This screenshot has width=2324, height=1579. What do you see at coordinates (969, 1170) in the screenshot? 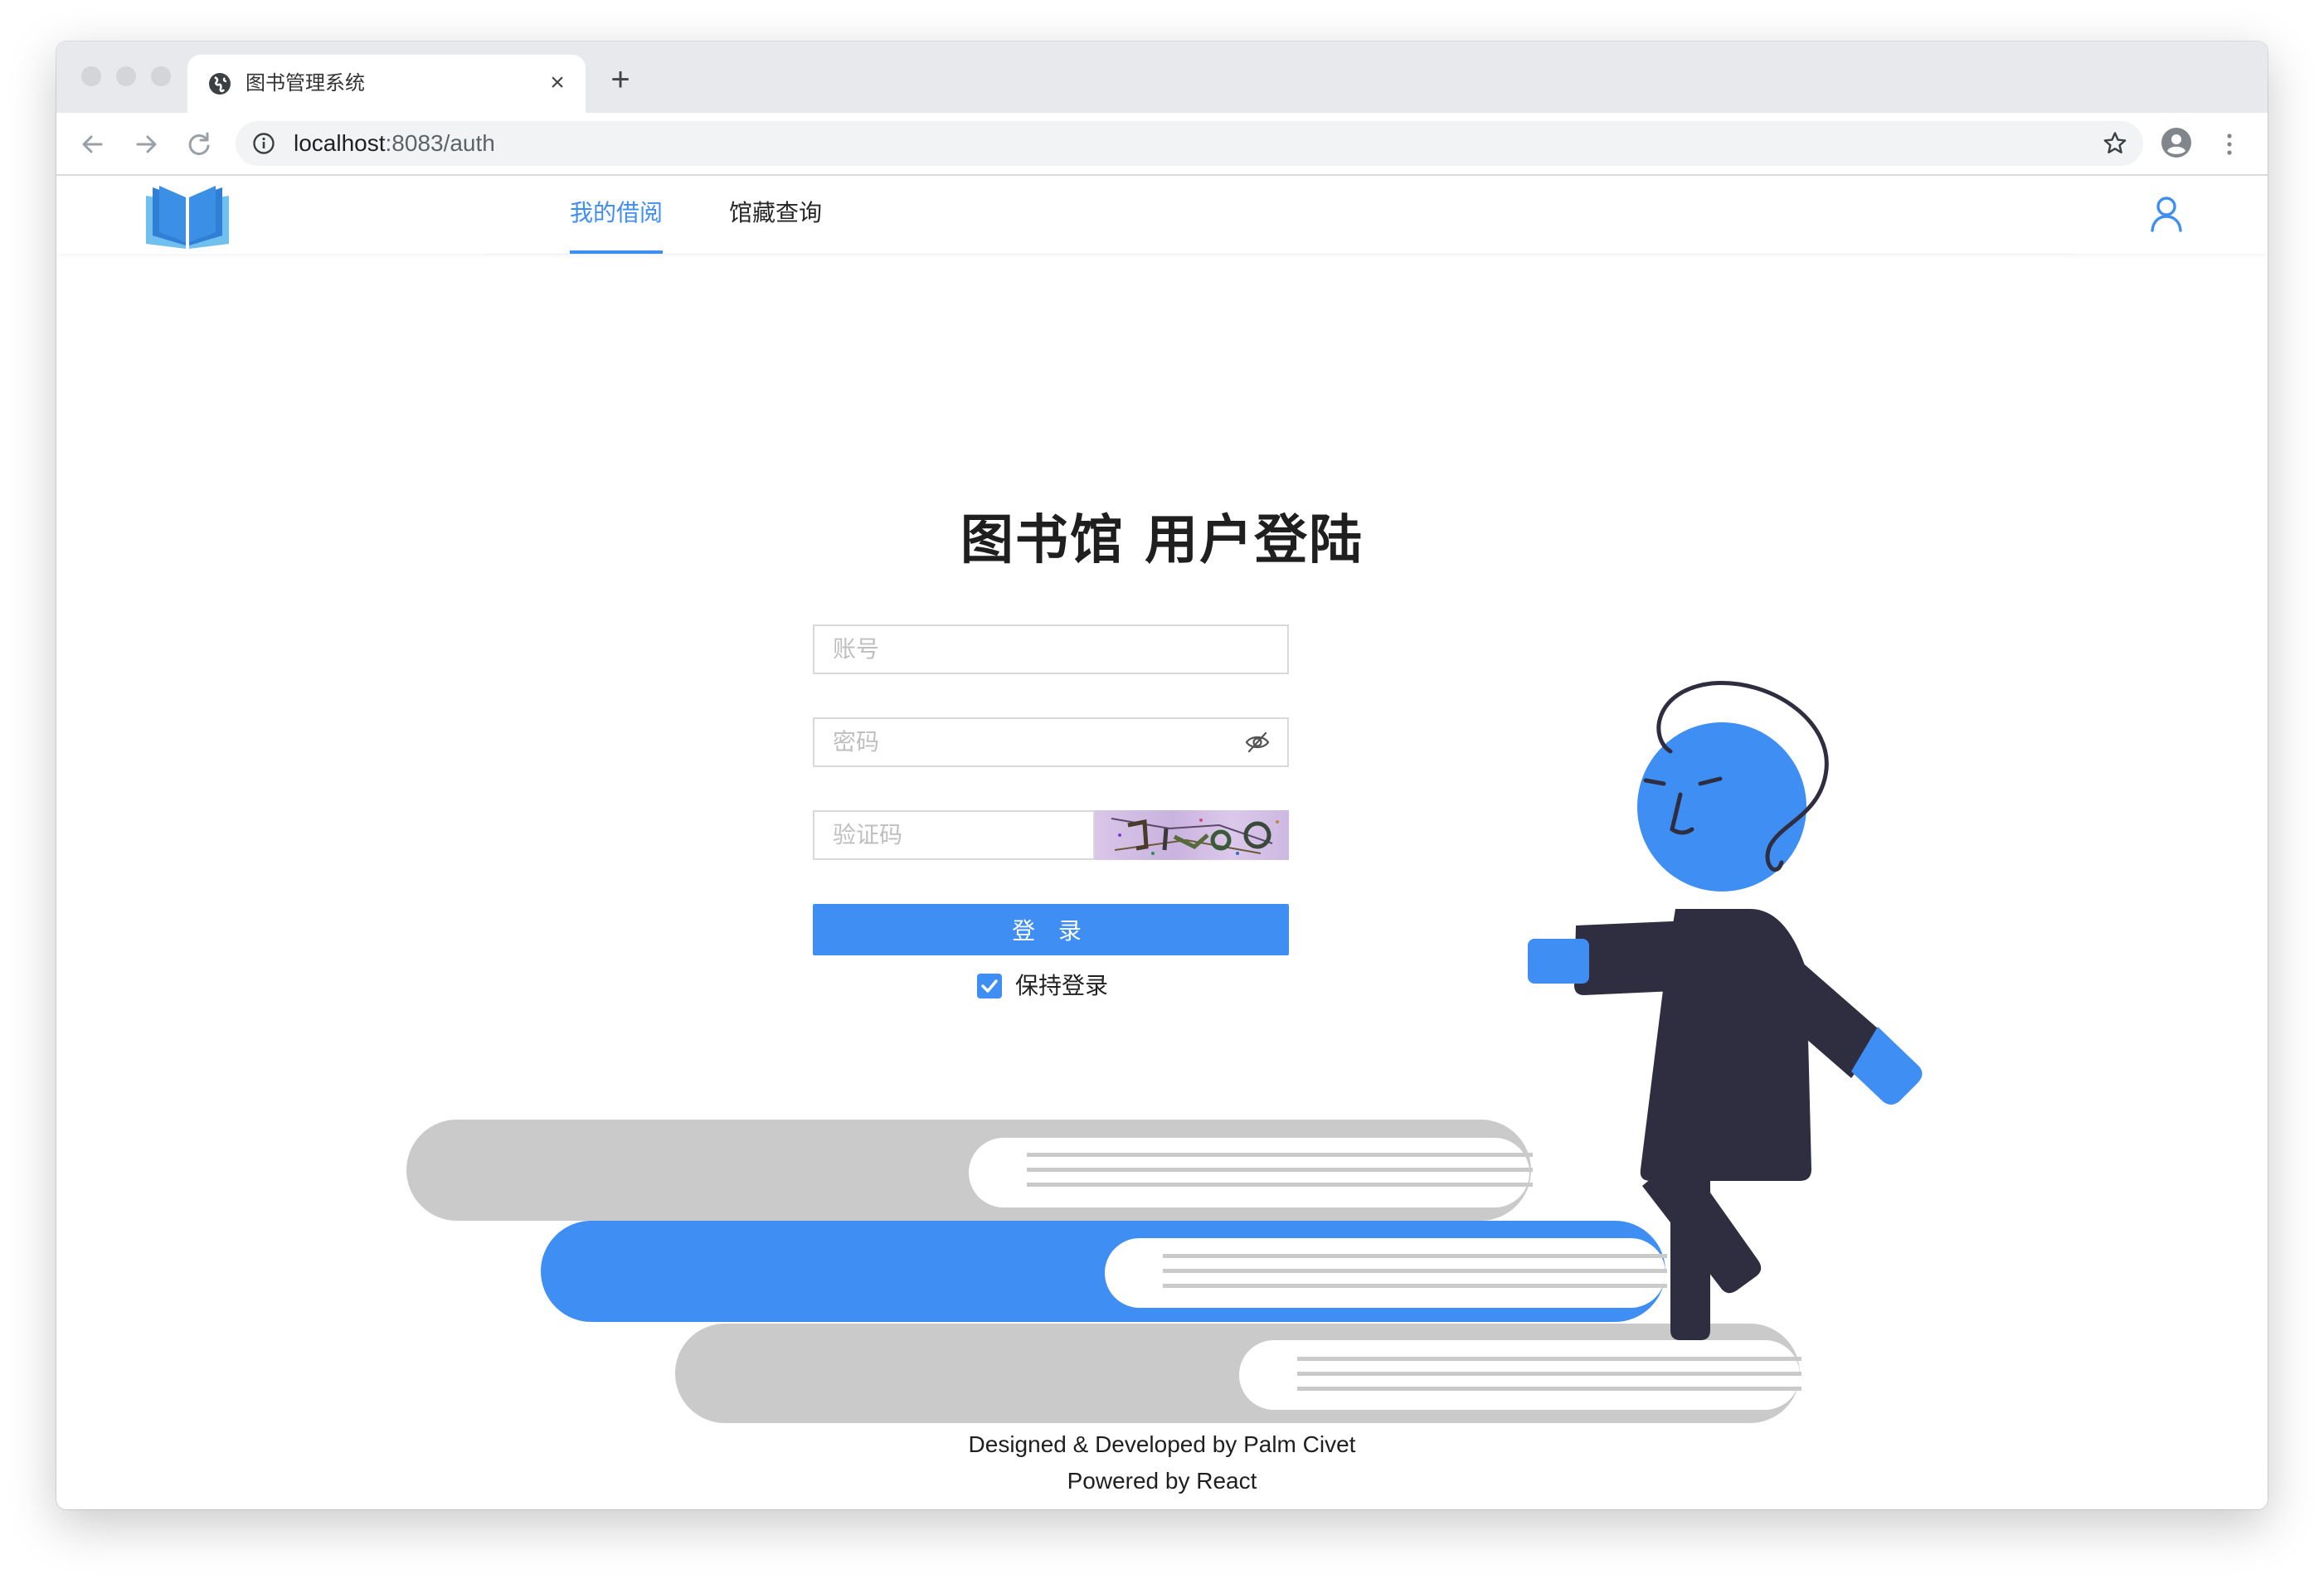
I see `book-top` at bounding box center [969, 1170].